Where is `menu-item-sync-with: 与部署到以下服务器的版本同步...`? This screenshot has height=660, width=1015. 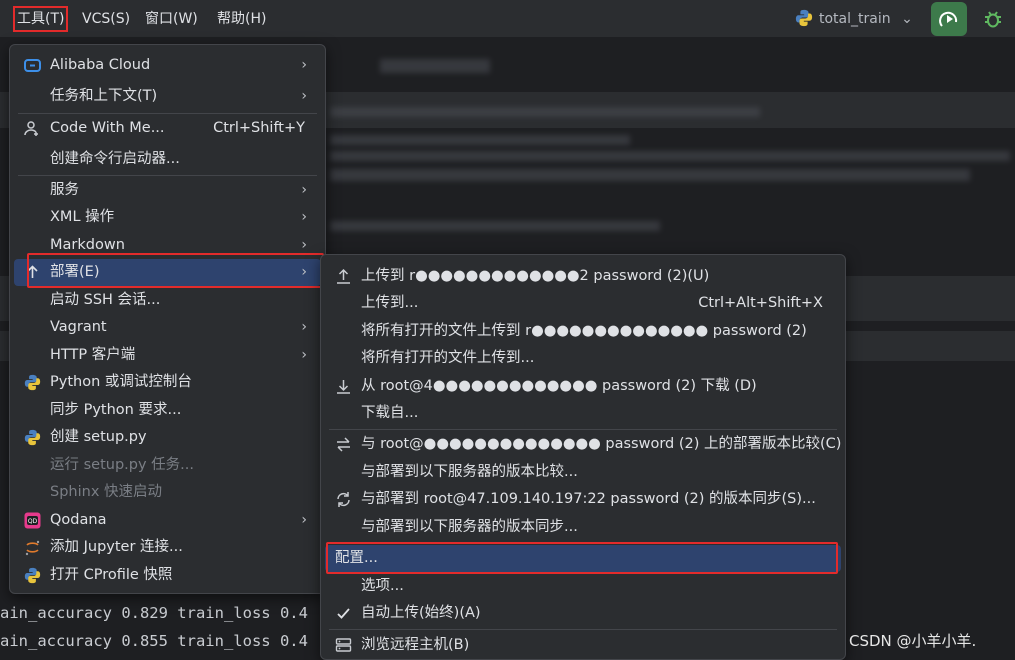
menu-item-sync-with: 与部署到以下服务器的版本同步... is located at coordinates (583, 527).